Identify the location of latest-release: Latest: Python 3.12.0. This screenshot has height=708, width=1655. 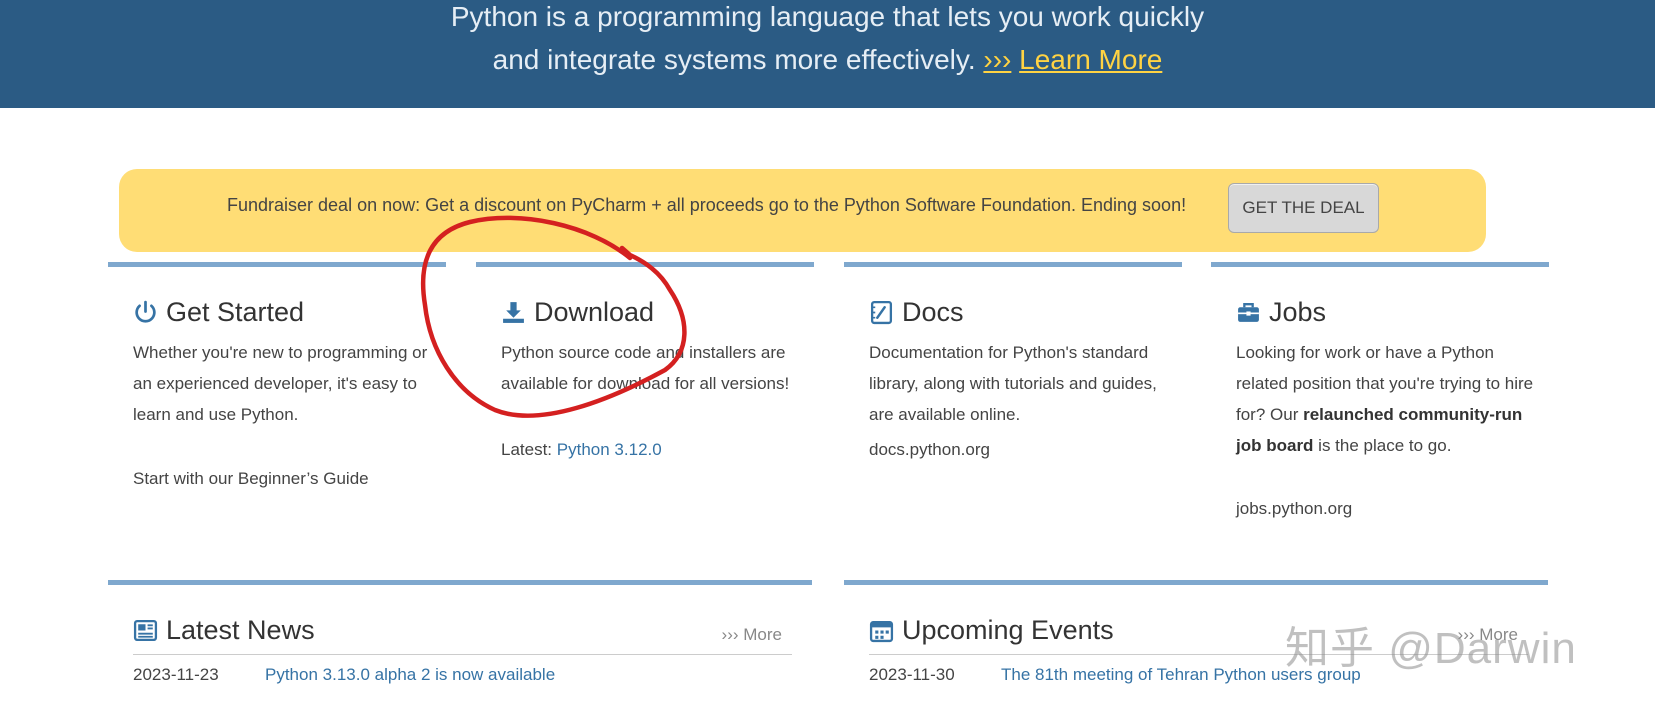
(581, 450).